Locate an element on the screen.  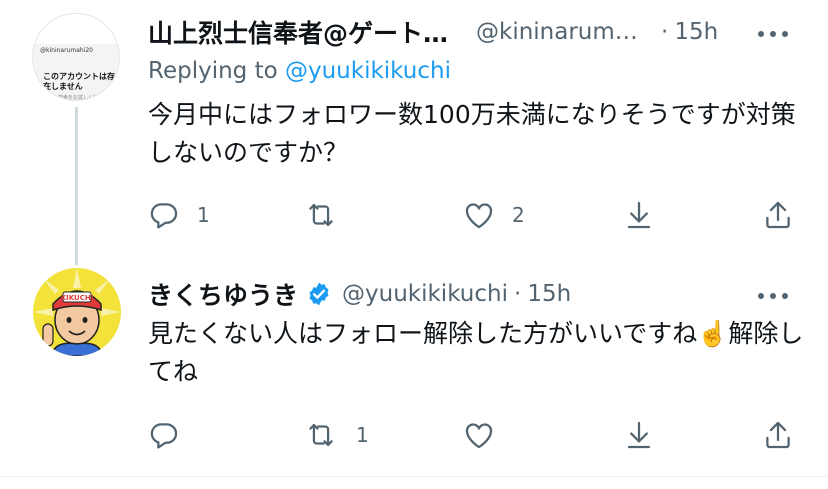
retweet-button is located at coordinates (330, 215).